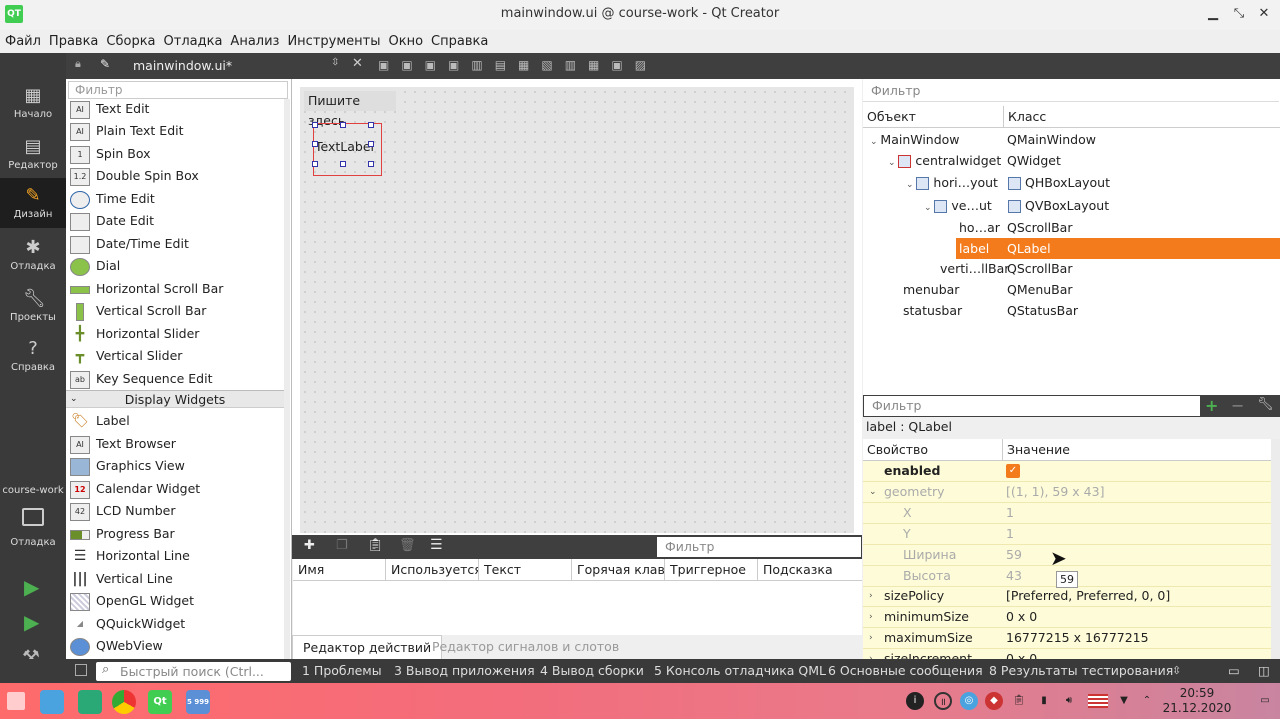  Describe the element at coordinates (1071, 91) in the screenshot. I see `object-filter-input: Фильтр` at that location.